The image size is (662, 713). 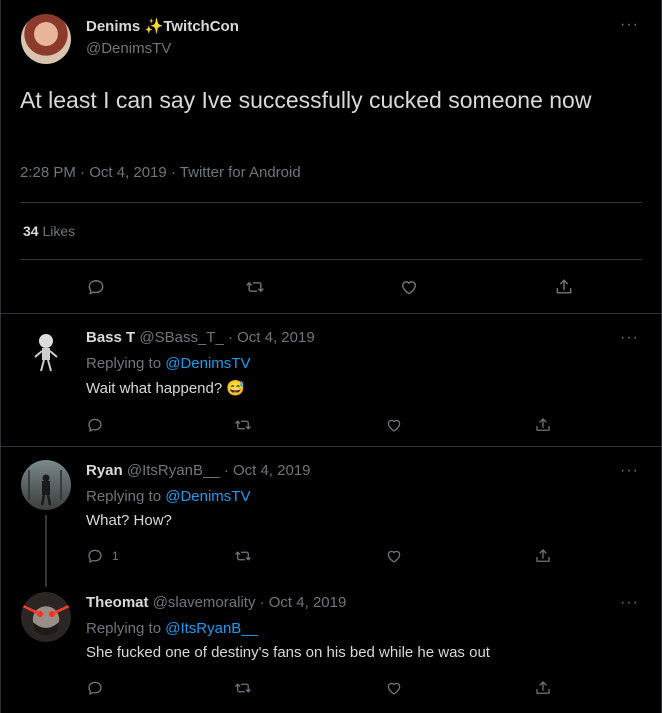 I want to click on author-name: Denims, so click(x=113, y=26).